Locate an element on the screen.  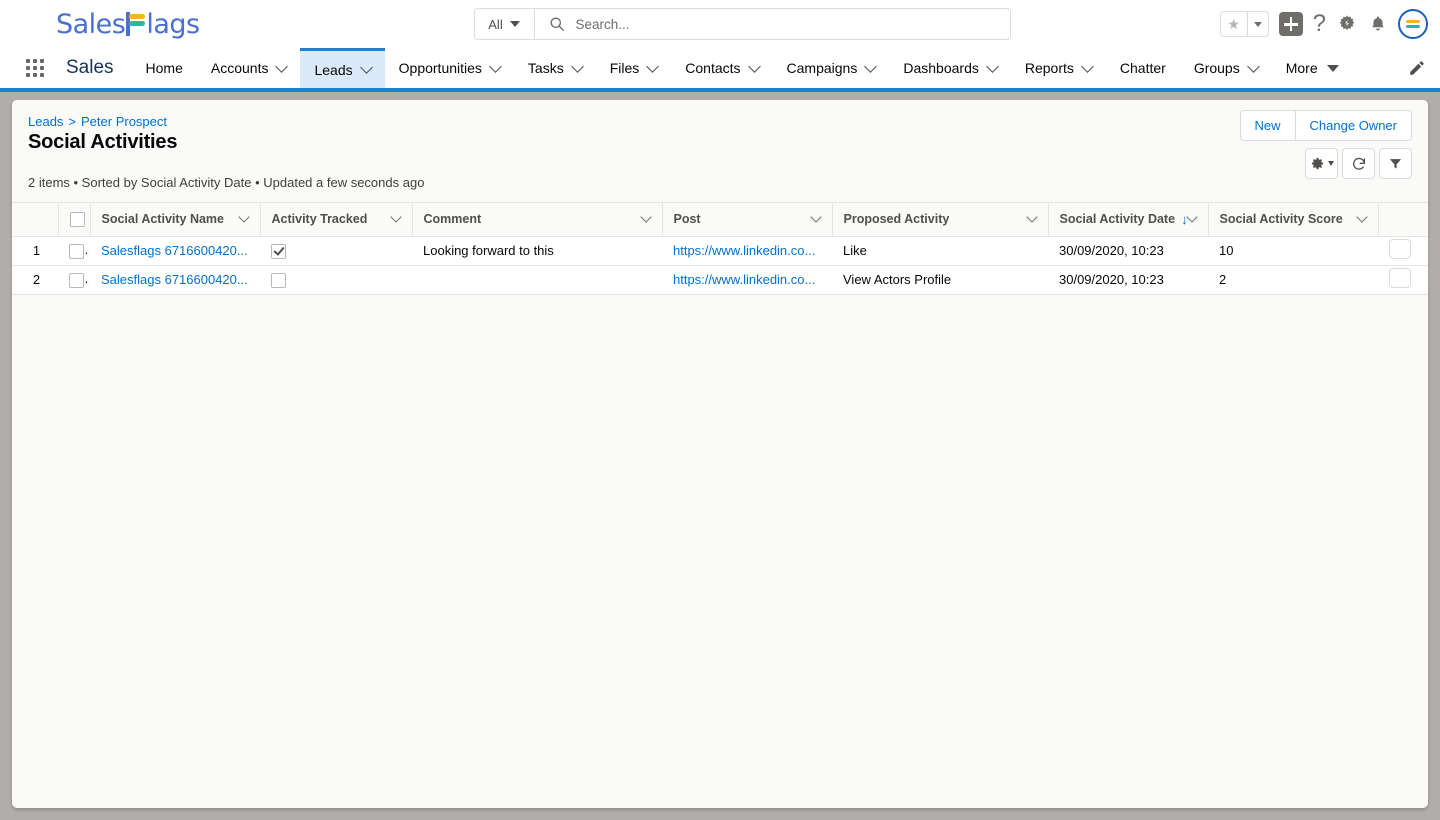
logo-text-second: lags is located at coordinates (173, 24).